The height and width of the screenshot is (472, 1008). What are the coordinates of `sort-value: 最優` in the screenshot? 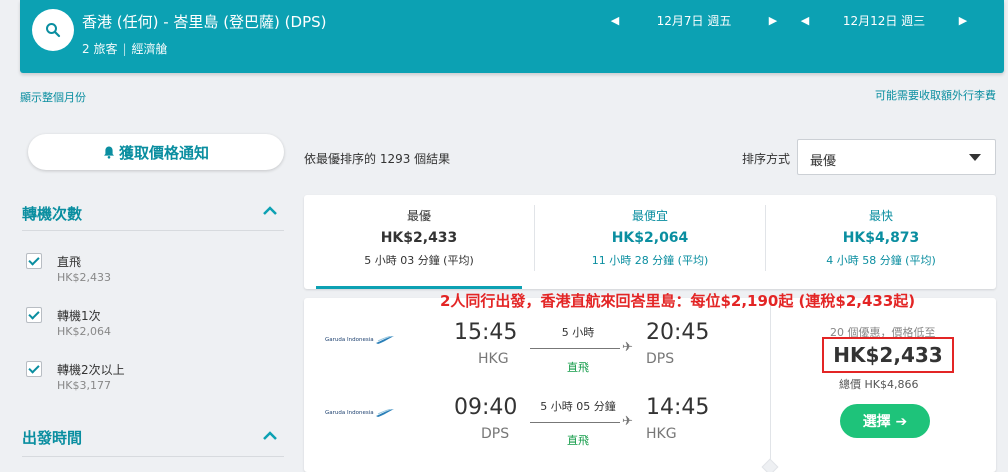 It's located at (823, 161).